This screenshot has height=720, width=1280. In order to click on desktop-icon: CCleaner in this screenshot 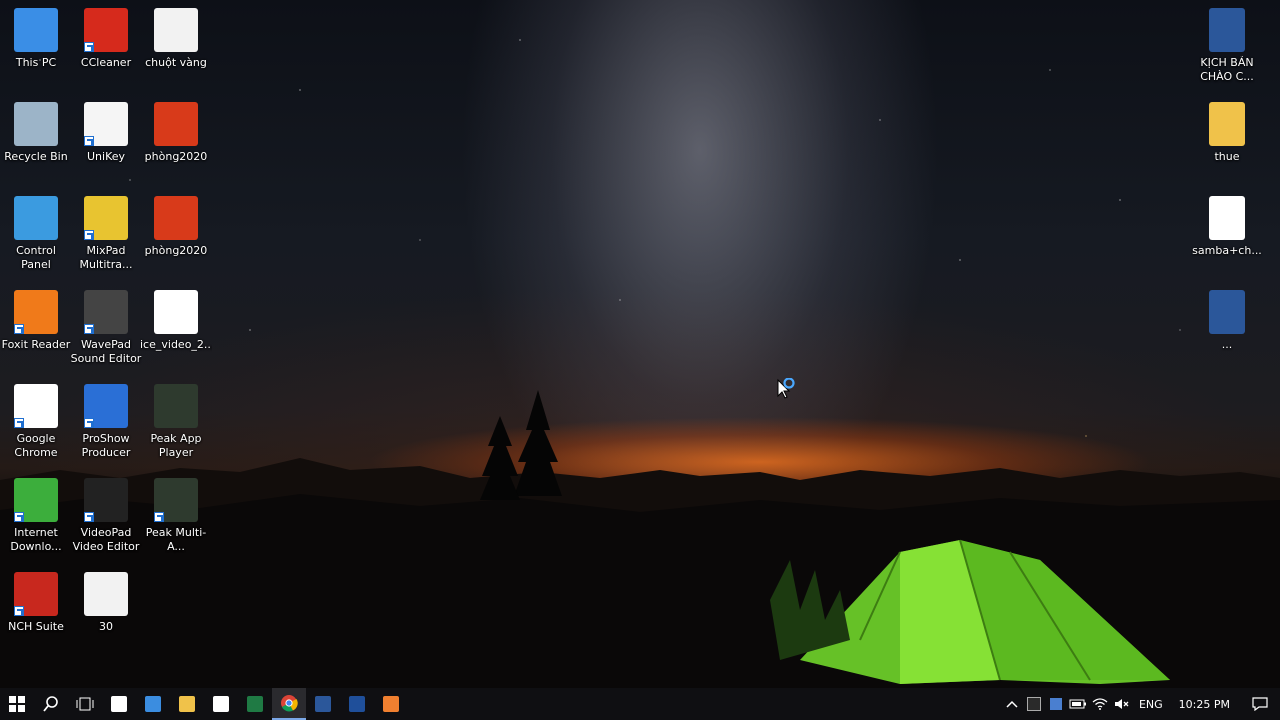, I will do `click(106, 39)`.